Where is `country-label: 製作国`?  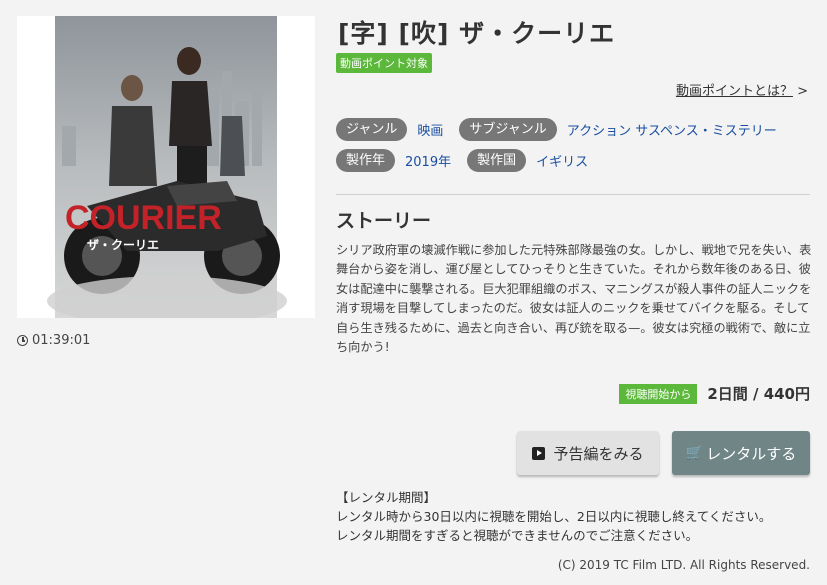 country-label: 製作国 is located at coordinates (497, 160).